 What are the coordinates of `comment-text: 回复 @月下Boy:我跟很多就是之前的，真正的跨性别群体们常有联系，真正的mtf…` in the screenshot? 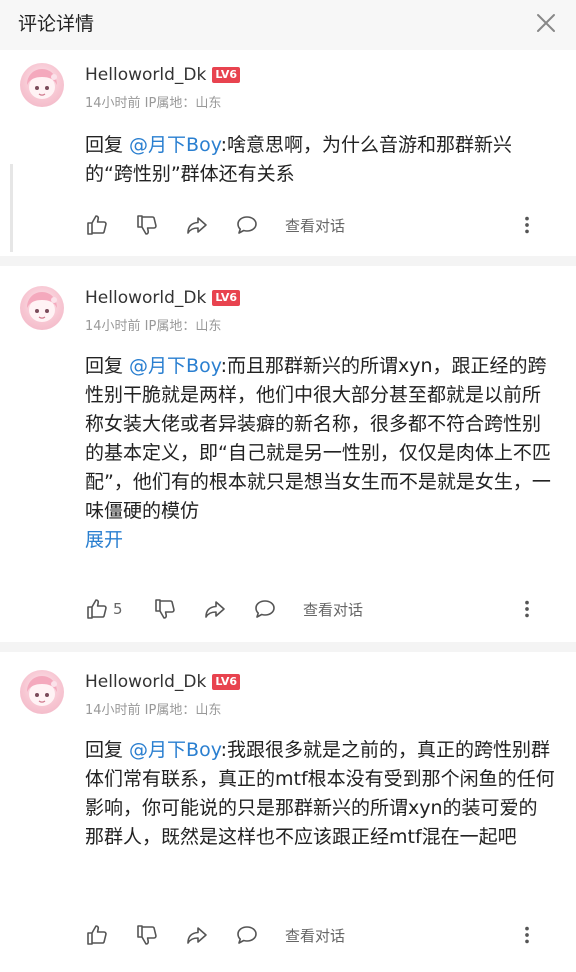 It's located at (320, 793).